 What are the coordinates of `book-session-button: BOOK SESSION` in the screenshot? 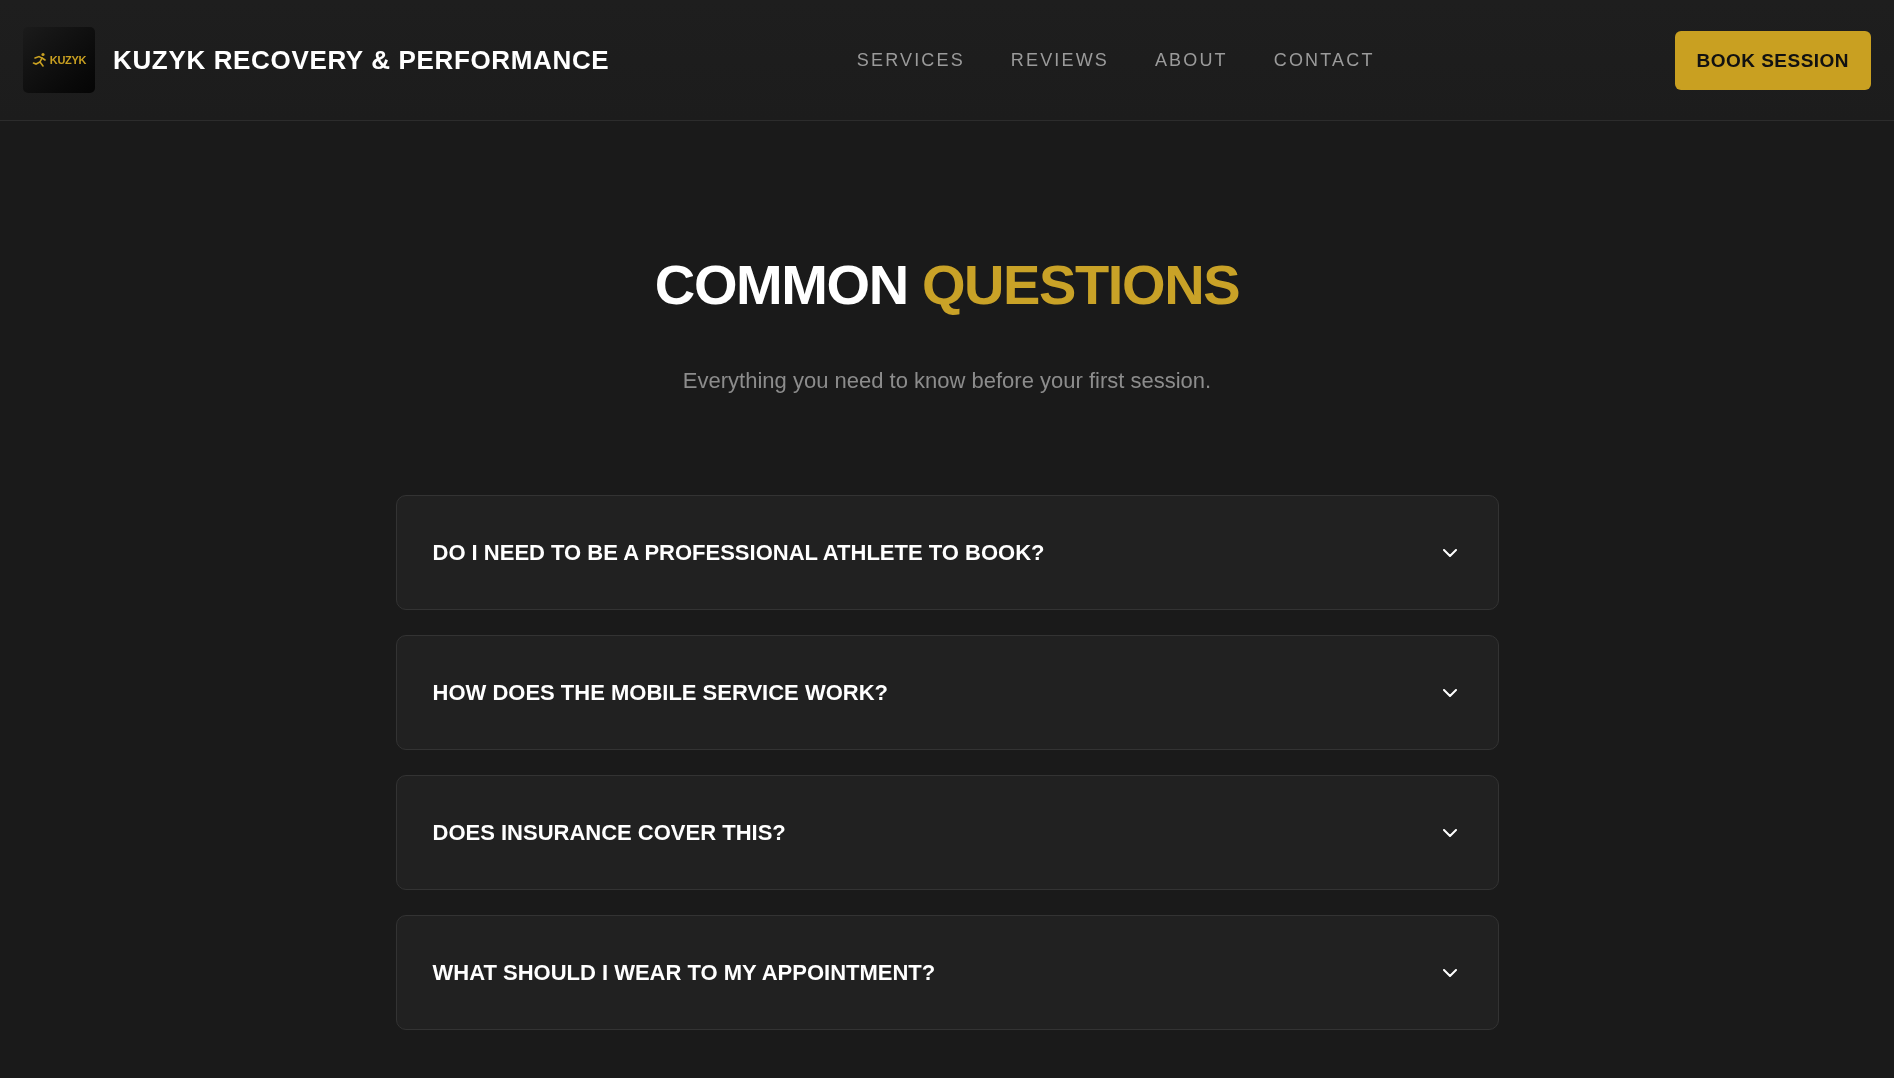 It's located at (1772, 60).